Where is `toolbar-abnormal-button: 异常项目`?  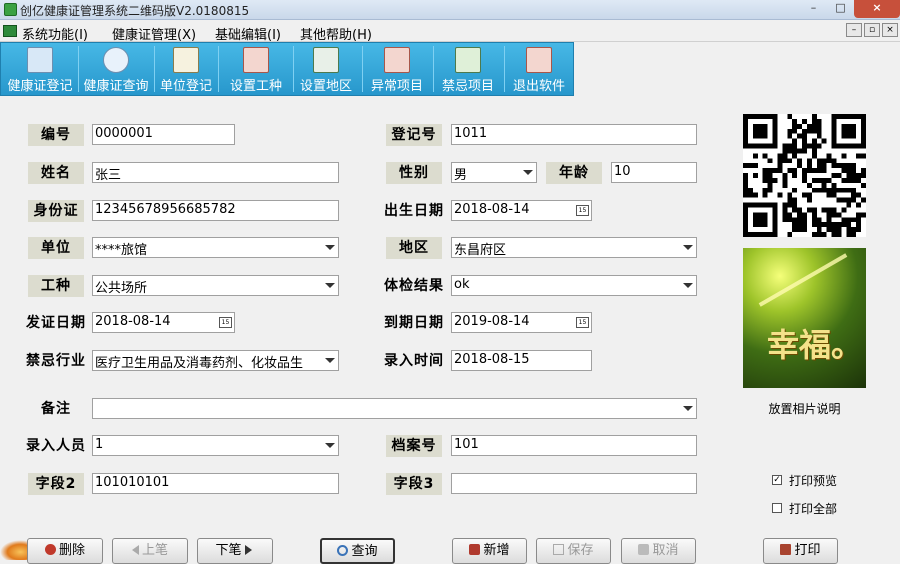 toolbar-abnormal-button: 异常项目 is located at coordinates (397, 69).